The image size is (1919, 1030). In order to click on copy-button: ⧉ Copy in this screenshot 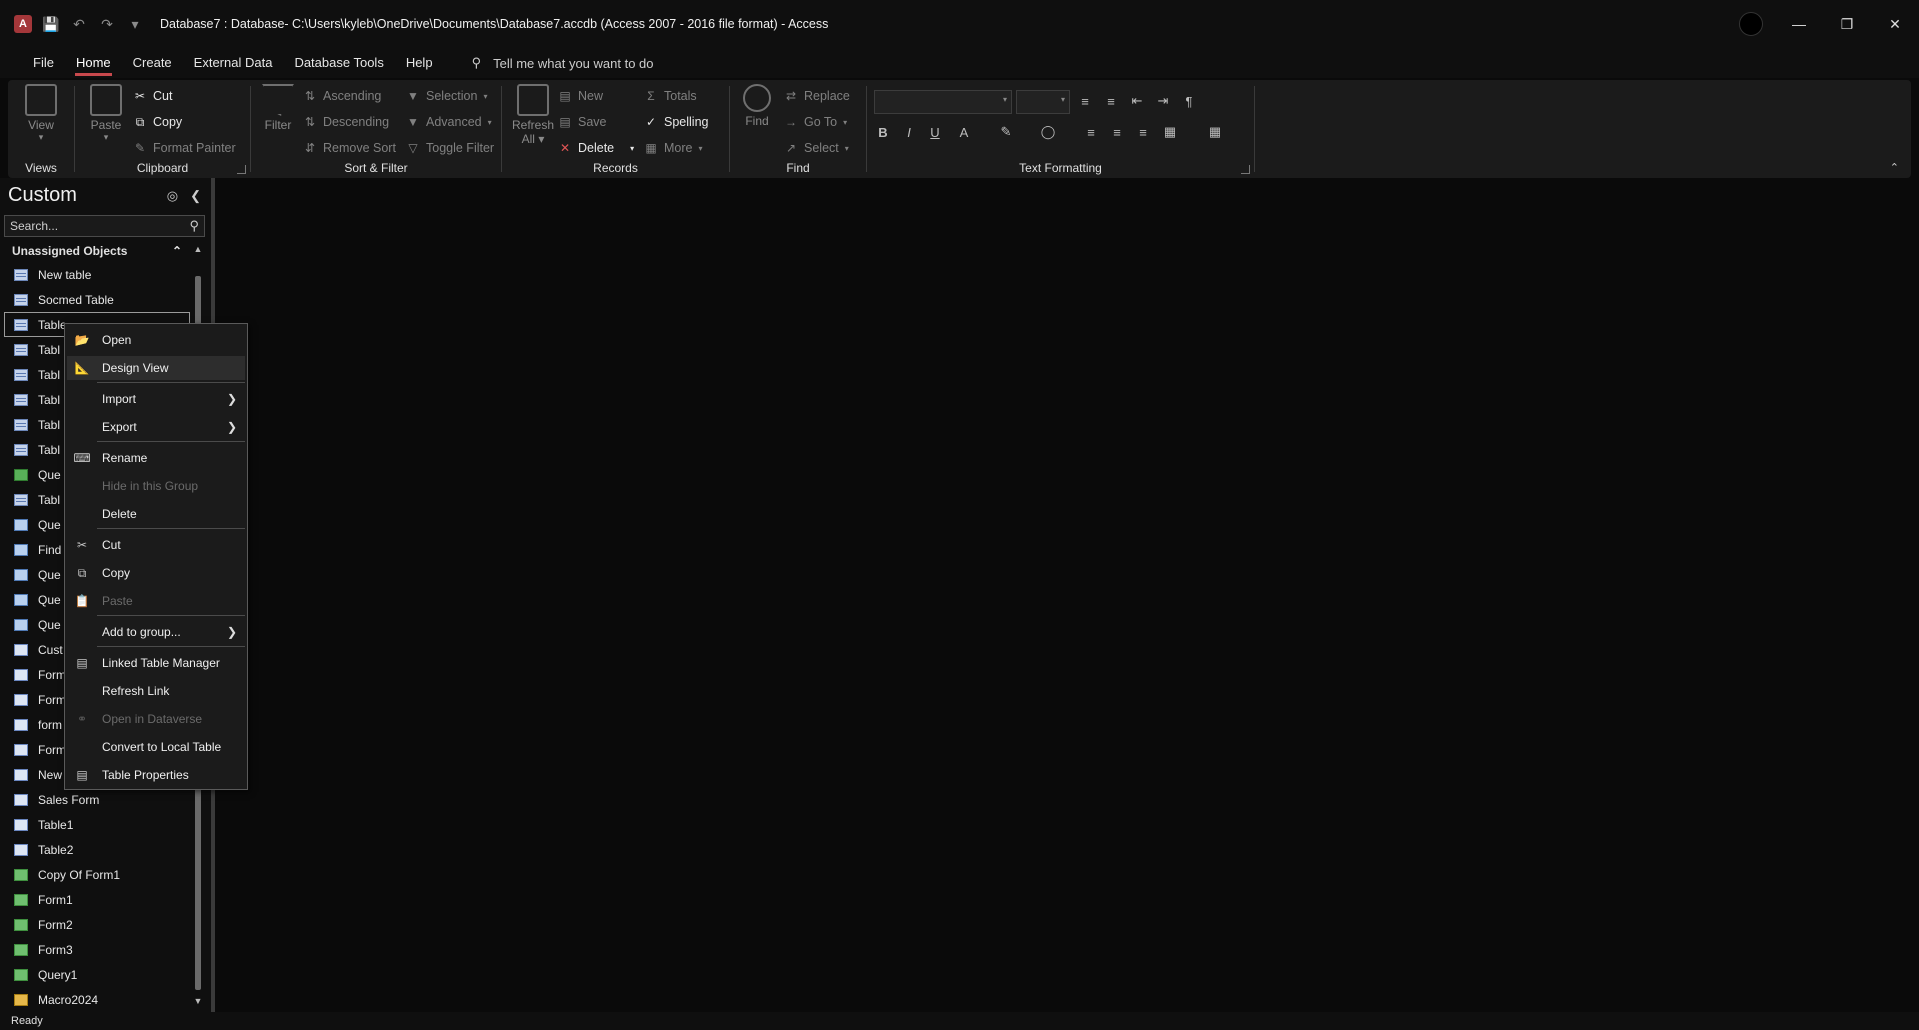, I will do `click(157, 122)`.